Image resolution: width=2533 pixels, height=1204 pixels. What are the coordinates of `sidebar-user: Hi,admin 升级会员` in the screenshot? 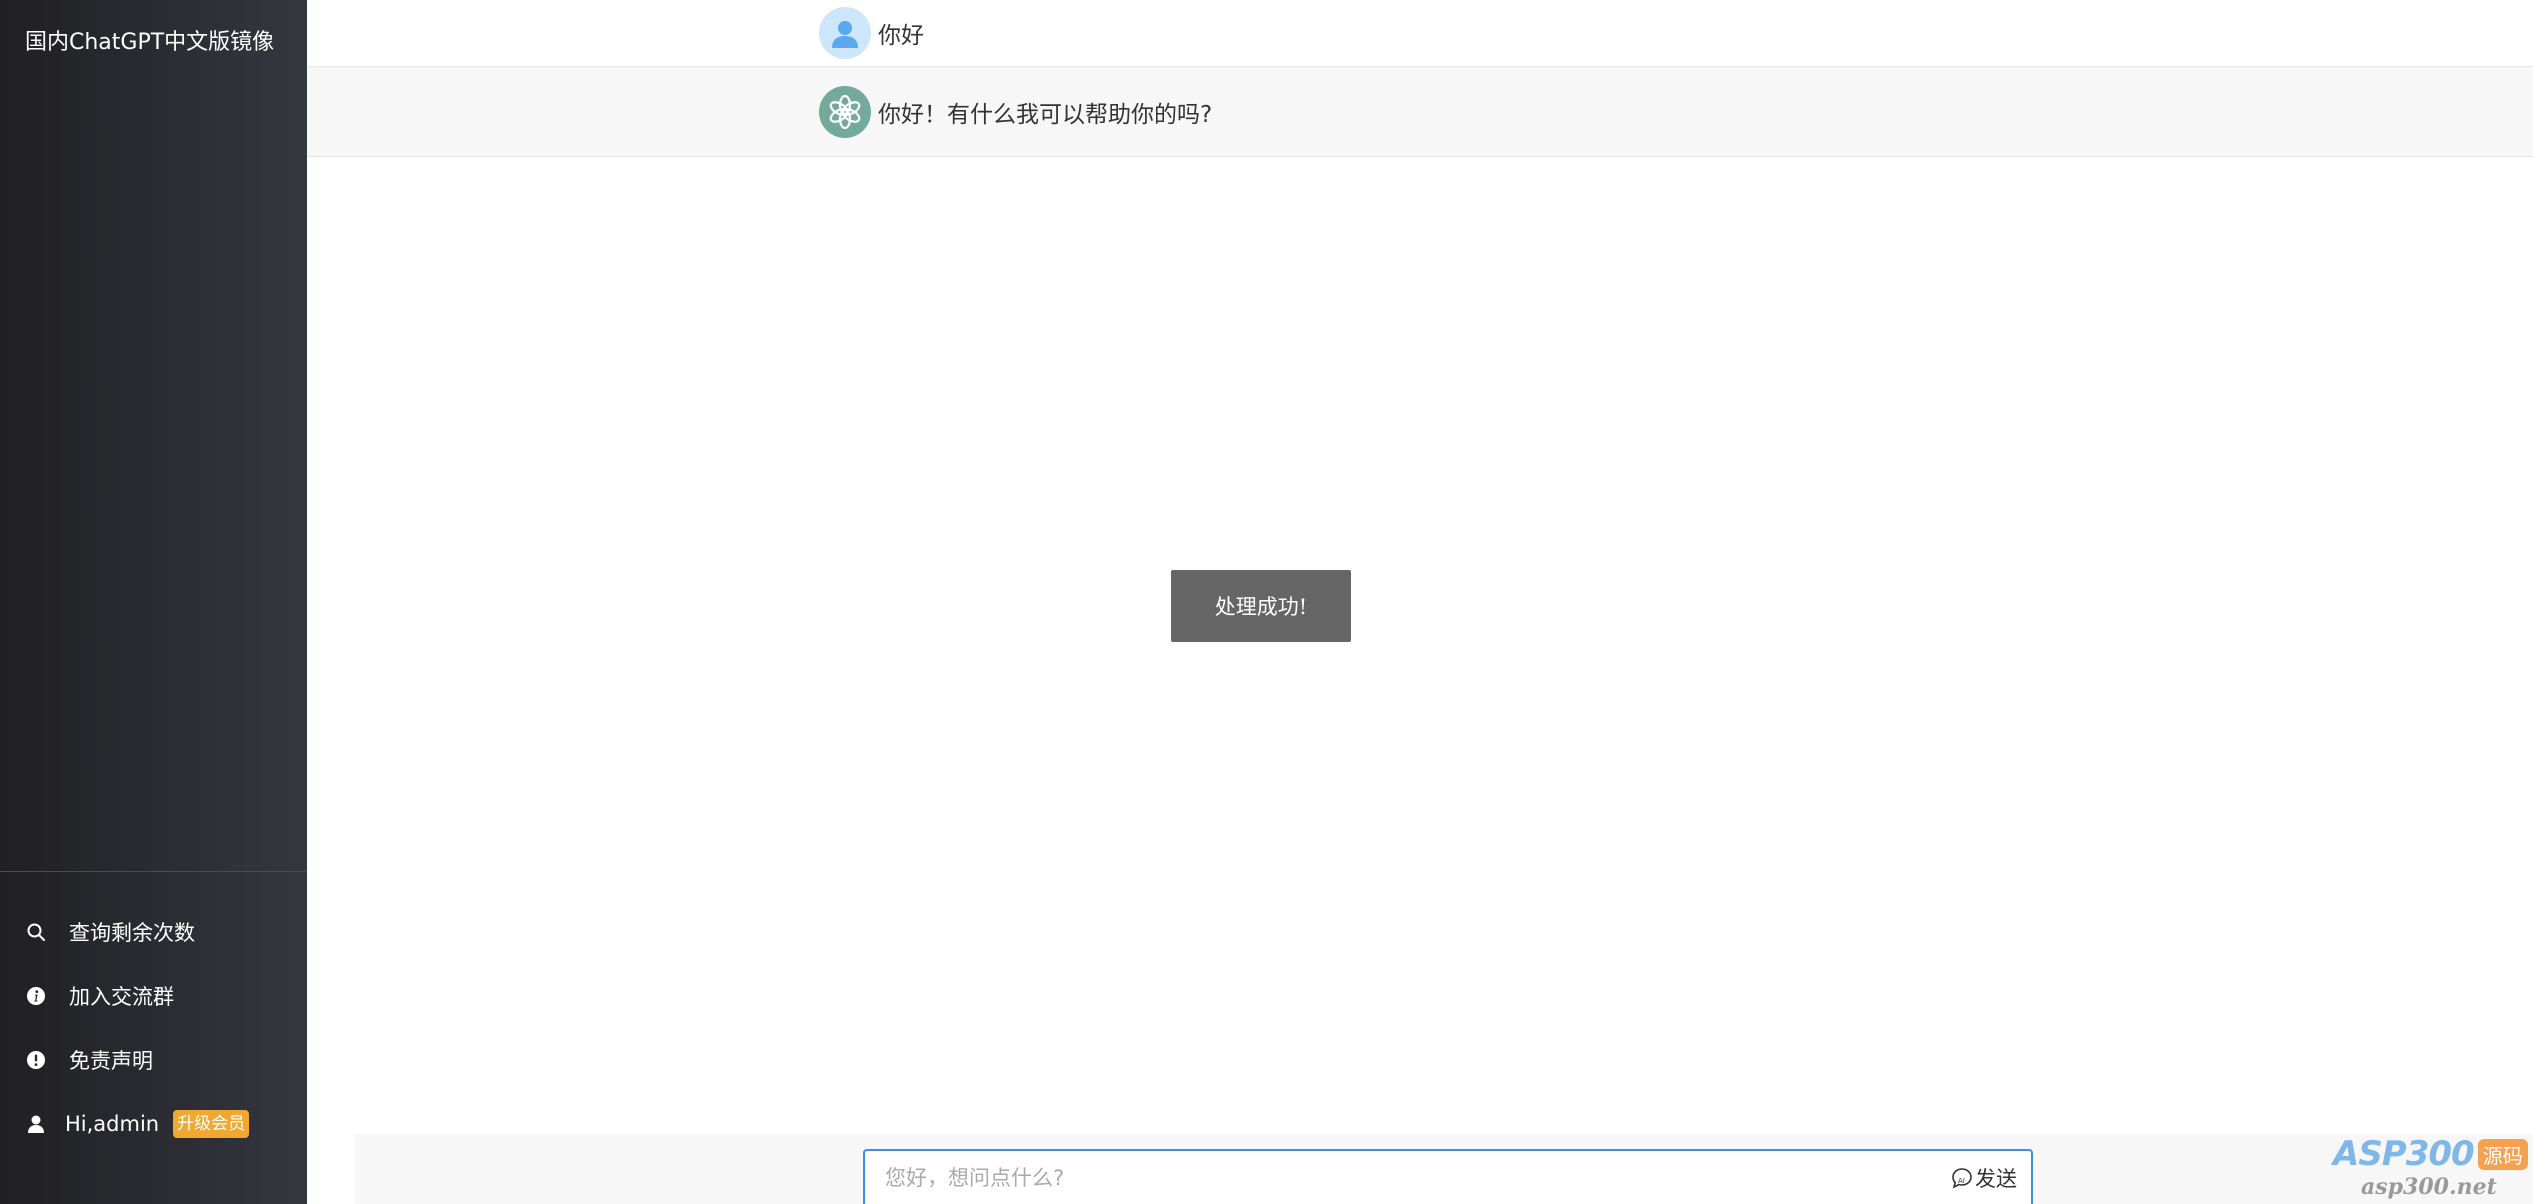 It's located at (153, 1124).